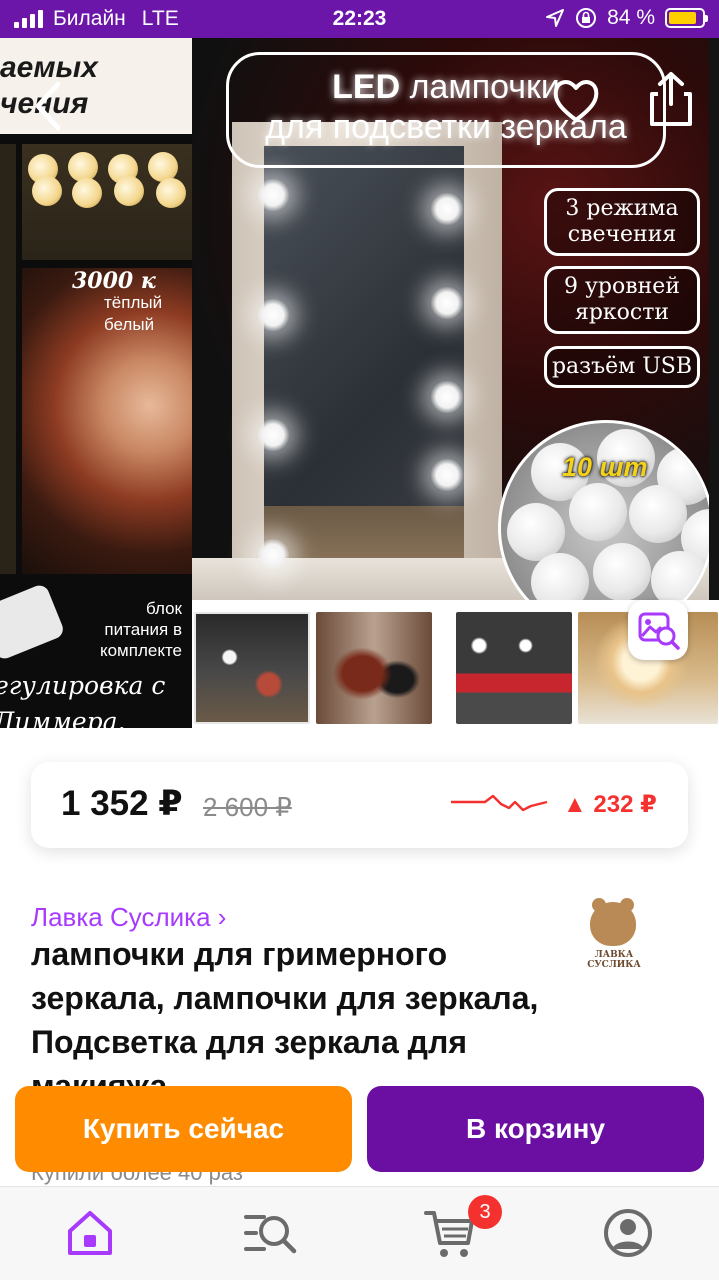 The width and height of the screenshot is (719, 1280). What do you see at coordinates (140, 629) in the screenshot?
I see `power-note: блок питания в комплекте` at bounding box center [140, 629].